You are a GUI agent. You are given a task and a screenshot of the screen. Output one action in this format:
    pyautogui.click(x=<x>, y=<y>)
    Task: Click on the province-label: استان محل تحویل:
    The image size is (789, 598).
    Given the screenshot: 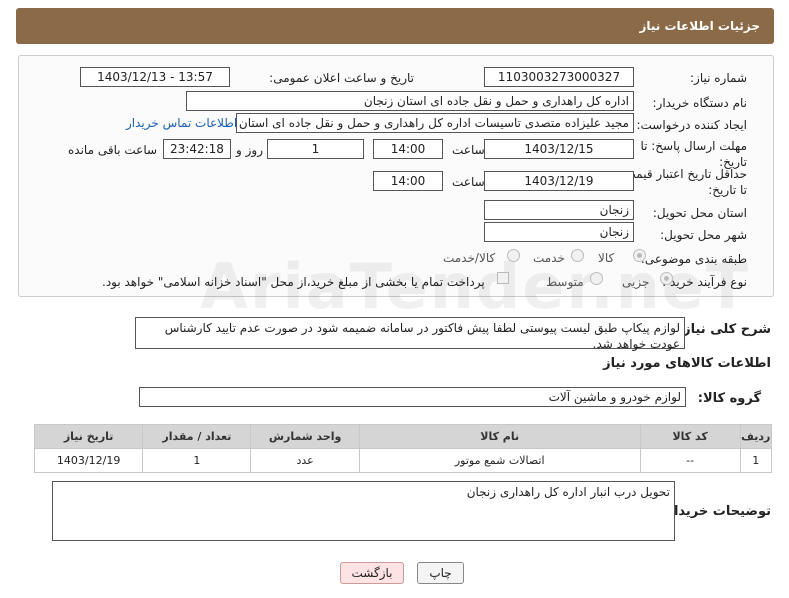 What is the action you would take?
    pyautogui.click(x=699, y=213)
    